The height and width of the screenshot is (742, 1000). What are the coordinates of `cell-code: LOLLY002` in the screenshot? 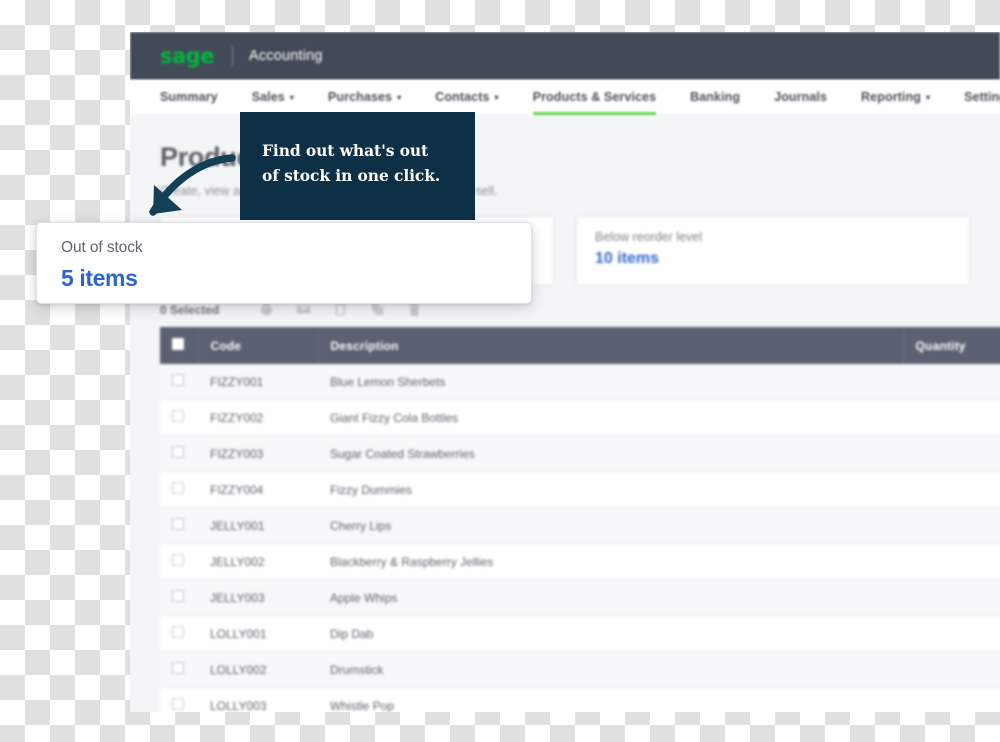 It's located at (258, 669).